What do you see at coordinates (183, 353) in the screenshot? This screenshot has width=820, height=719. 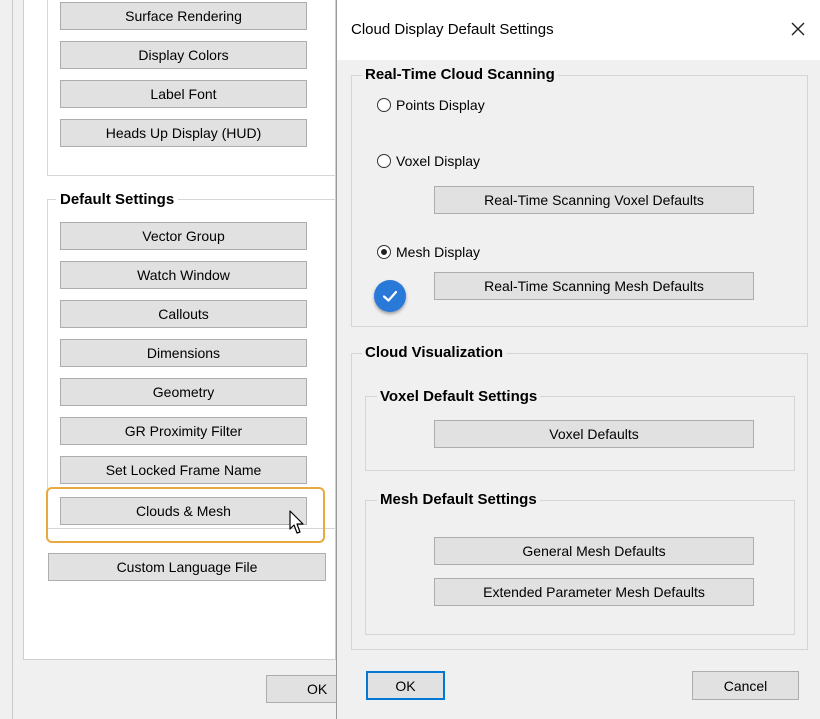 I see `dimensions-button: Dimensions` at bounding box center [183, 353].